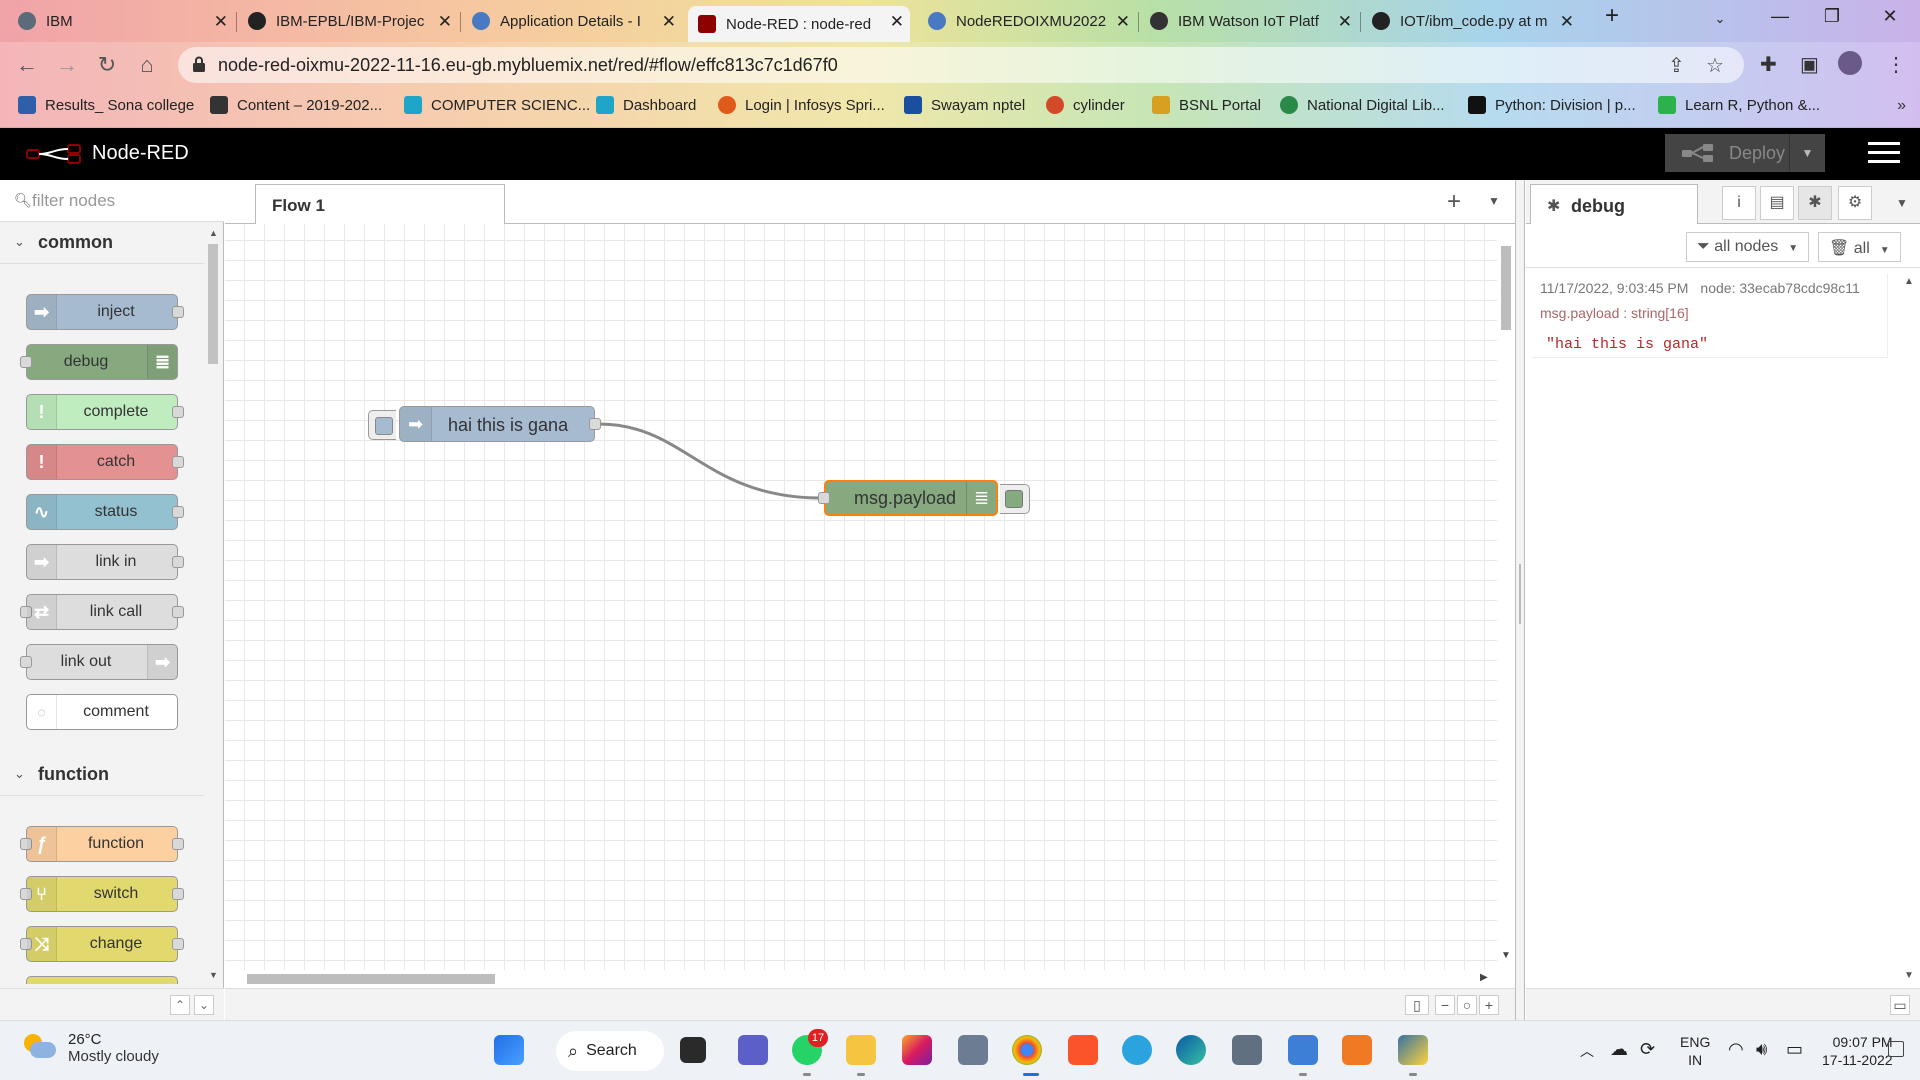 This screenshot has width=1920, height=1080. I want to click on bookmark-dashboard: Dashboard, so click(646, 105).